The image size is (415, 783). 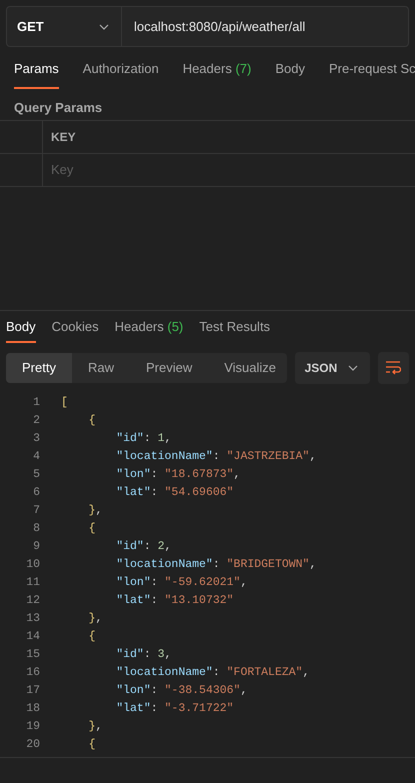 I want to click on line-number: 12, so click(x=33, y=601).